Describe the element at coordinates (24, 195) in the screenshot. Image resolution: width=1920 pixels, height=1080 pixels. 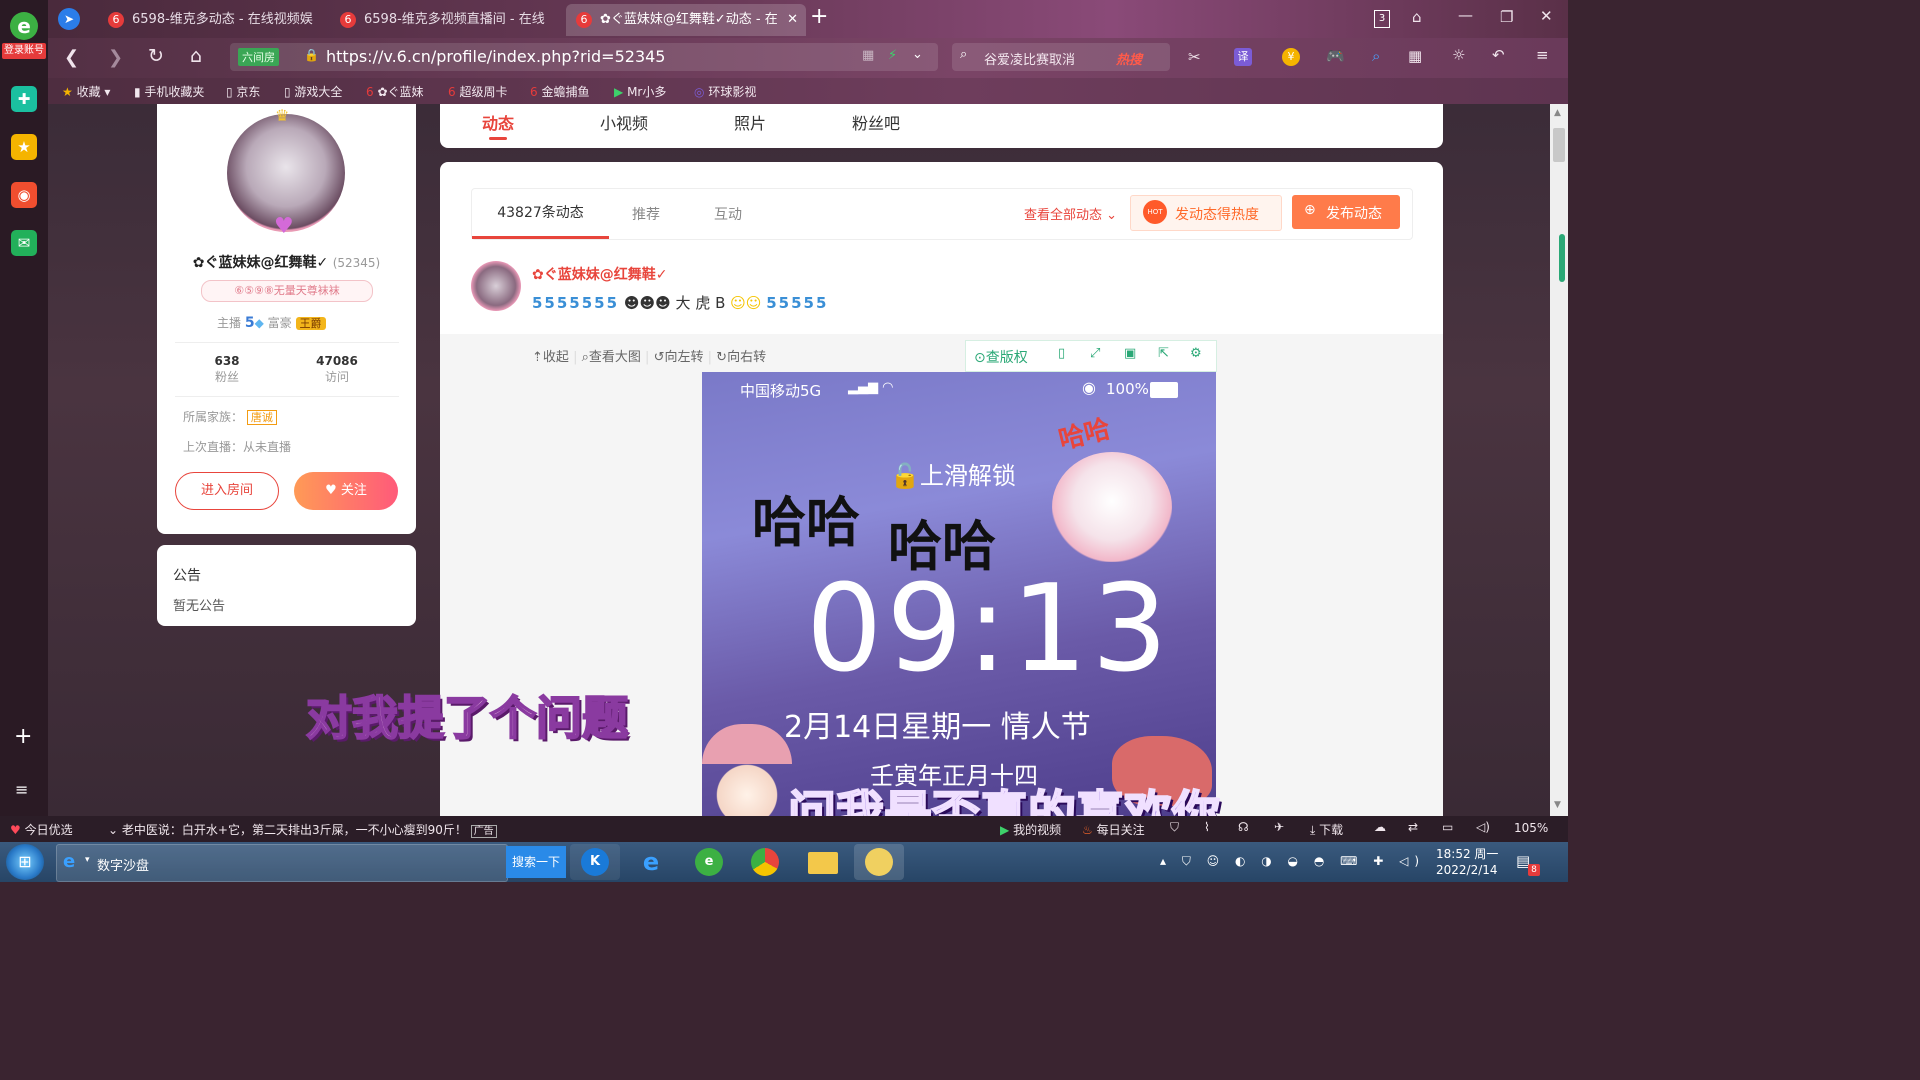
I see `weibo-icon: ◉` at that location.